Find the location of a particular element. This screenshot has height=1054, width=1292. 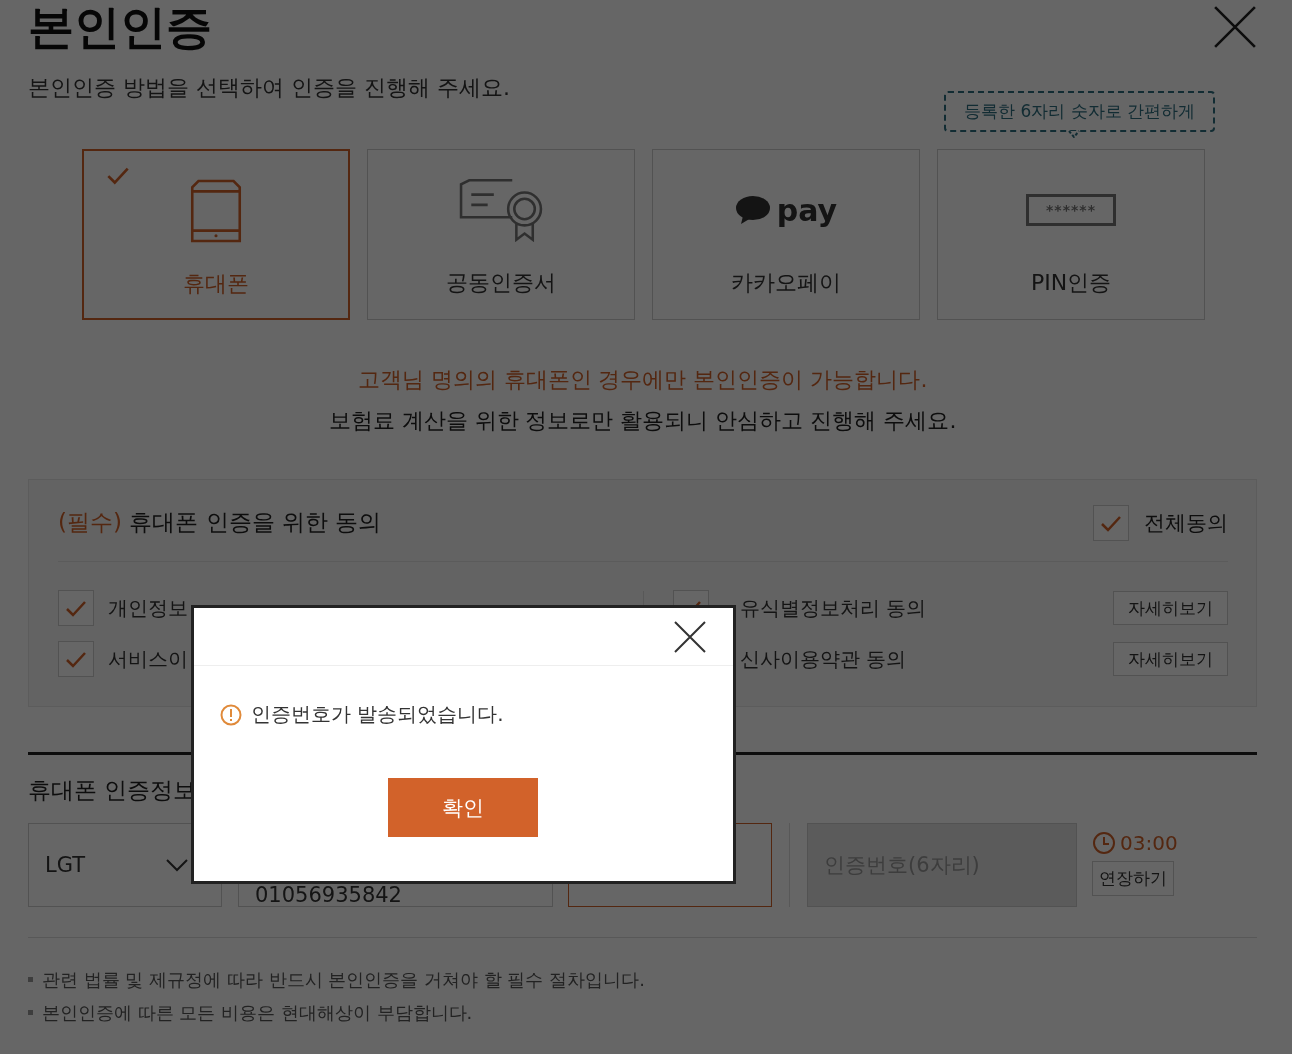

method-label: 휴대폰 is located at coordinates (216, 284).